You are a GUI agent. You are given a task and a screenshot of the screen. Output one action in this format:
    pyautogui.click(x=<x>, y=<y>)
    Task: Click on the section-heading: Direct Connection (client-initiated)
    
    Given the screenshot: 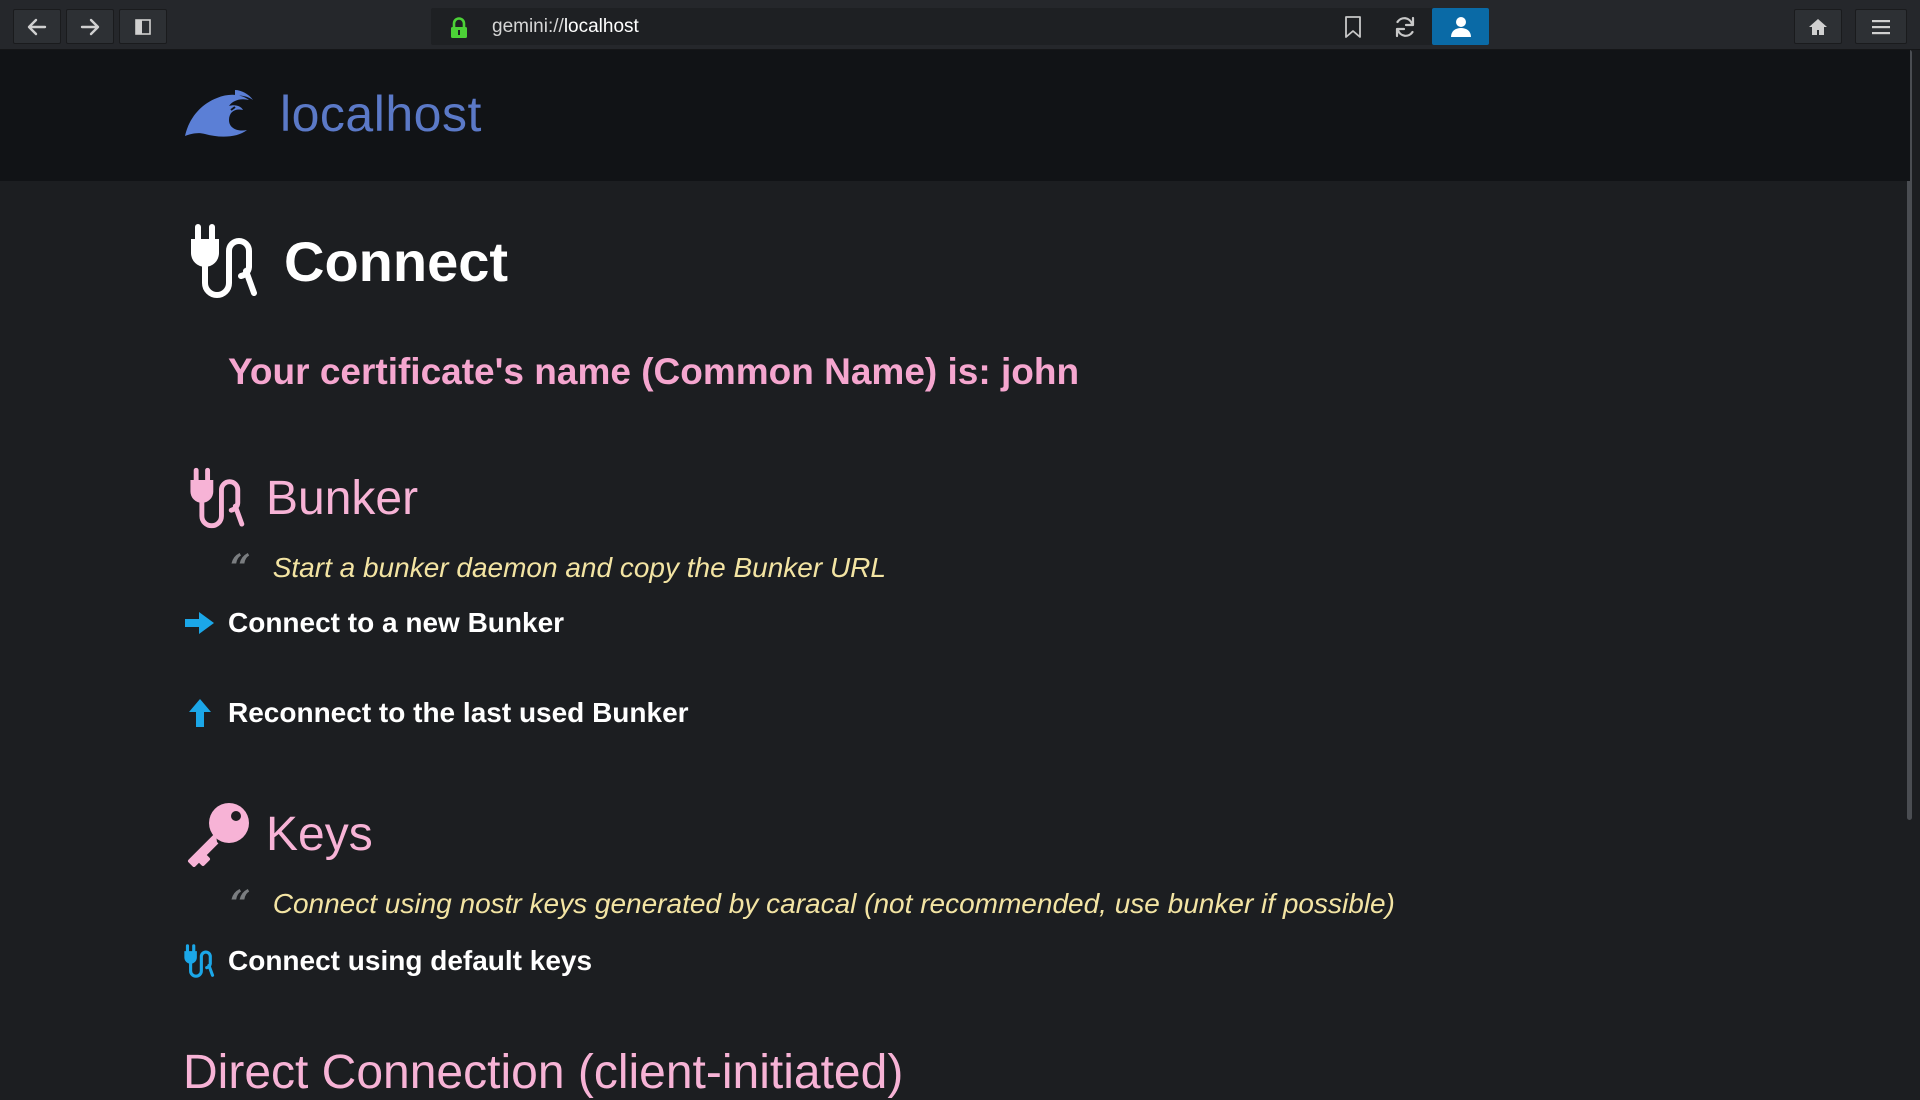 What is the action you would take?
    pyautogui.click(x=543, y=1072)
    